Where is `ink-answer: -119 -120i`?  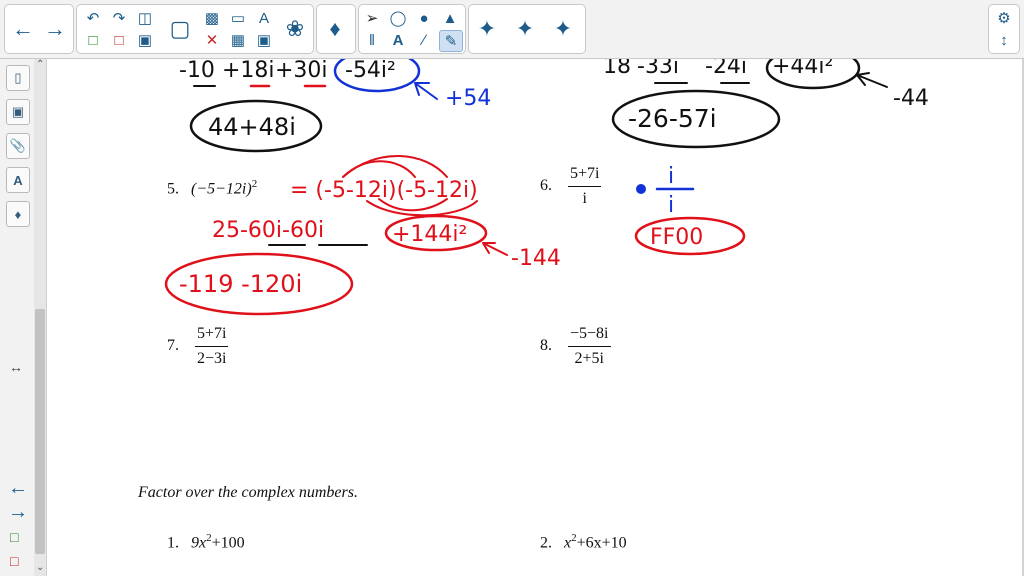
ink-answer: -119 -120i is located at coordinates (240, 284).